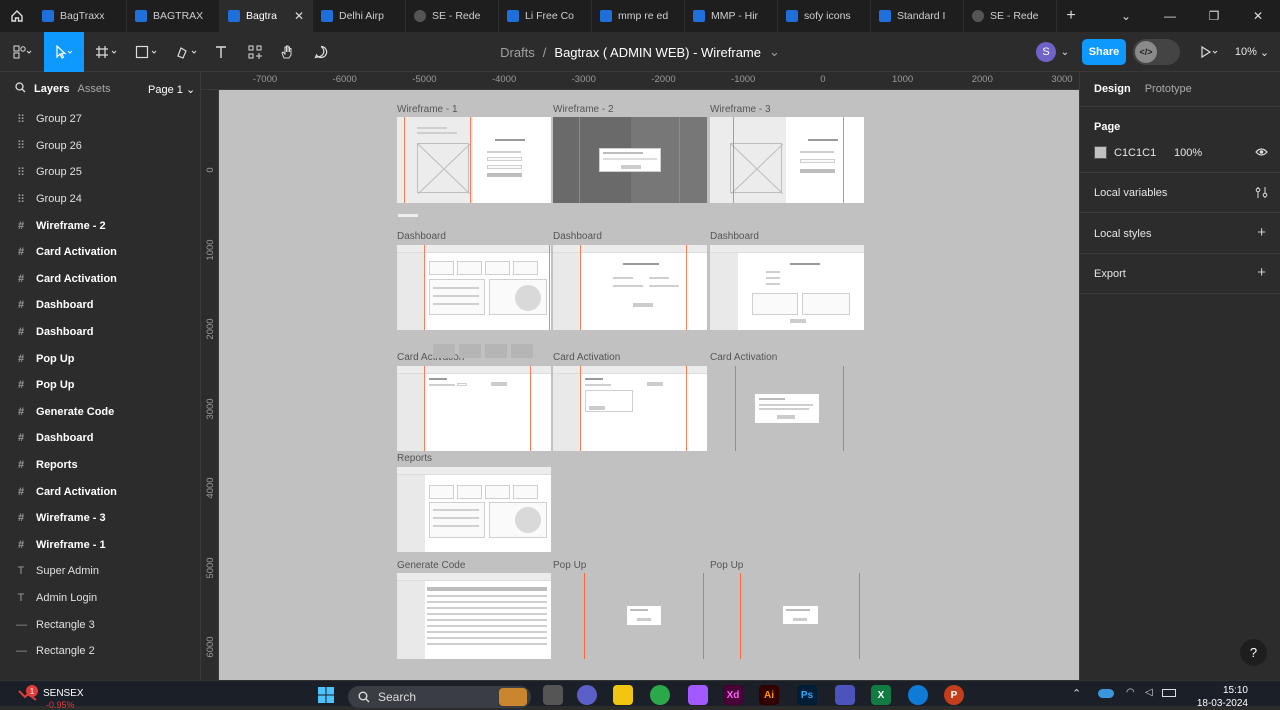 Image resolution: width=1280 pixels, height=710 pixels. I want to click on teams-icon, so click(587, 695).